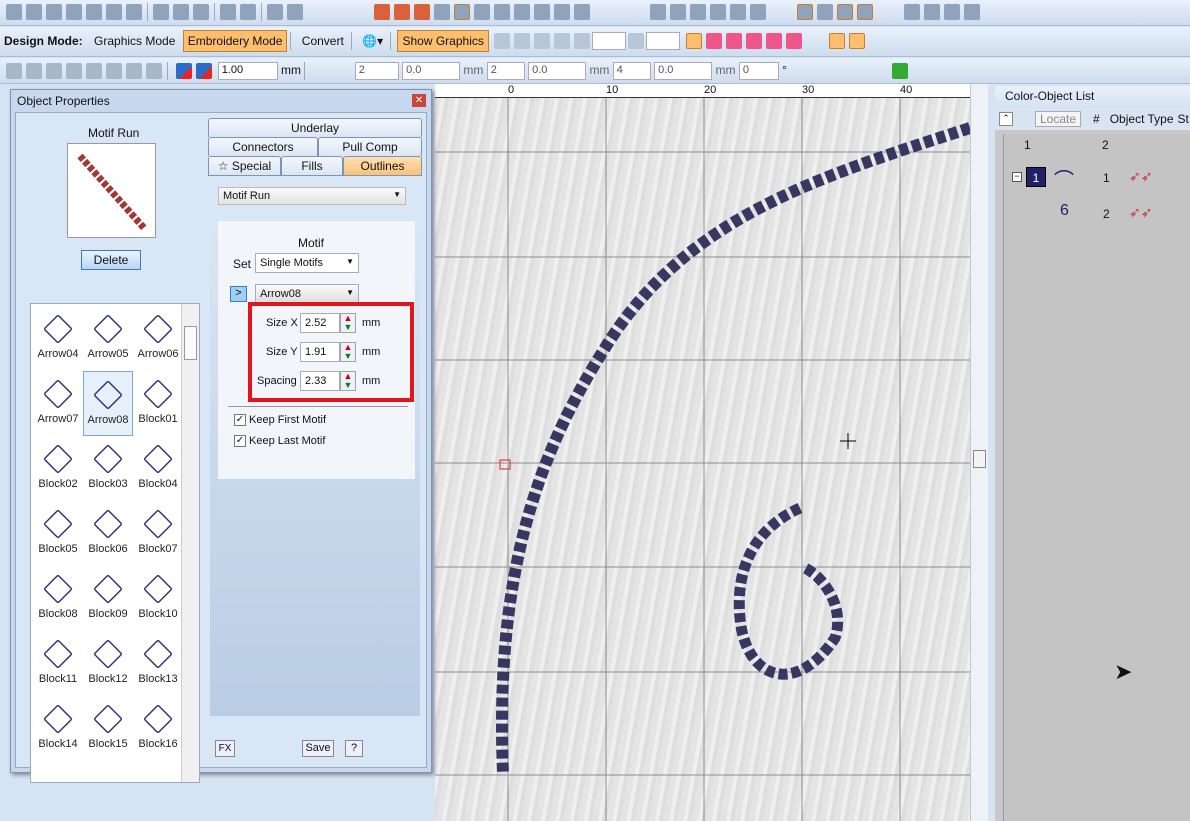  Describe the element at coordinates (247, 71) in the screenshot. I see `width-input: 1.00` at that location.